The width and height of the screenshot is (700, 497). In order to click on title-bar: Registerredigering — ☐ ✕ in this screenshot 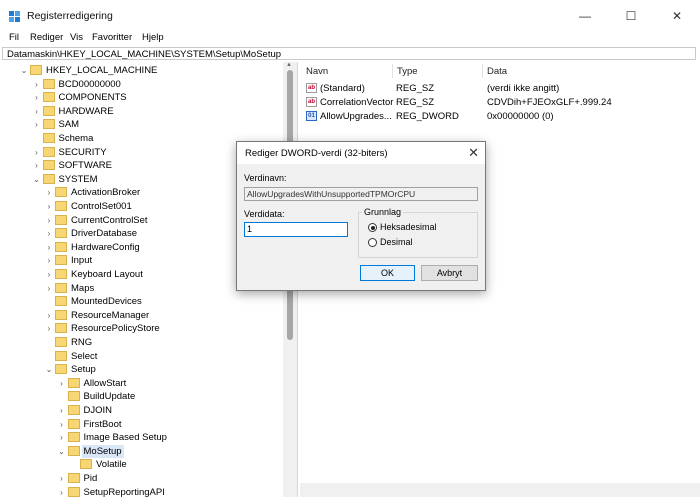, I will do `click(350, 16)`.